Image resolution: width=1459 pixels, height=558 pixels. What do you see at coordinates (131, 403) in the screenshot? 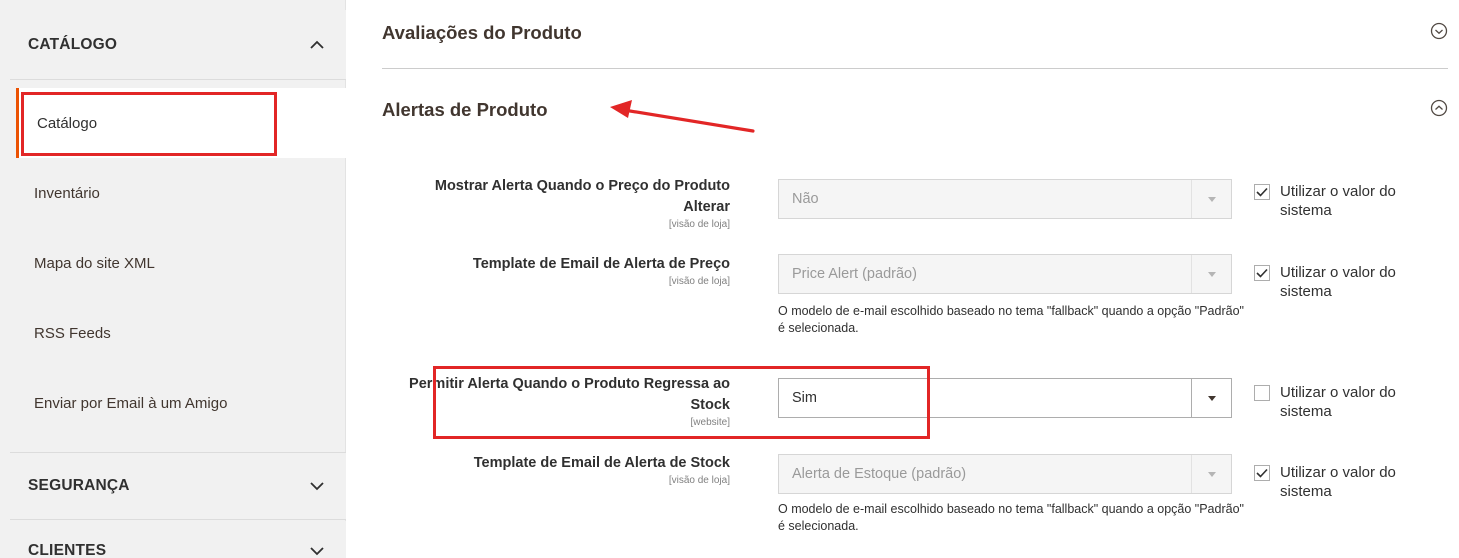
I see `sidebar-item-label: Enviar por Email à um Amigo` at bounding box center [131, 403].